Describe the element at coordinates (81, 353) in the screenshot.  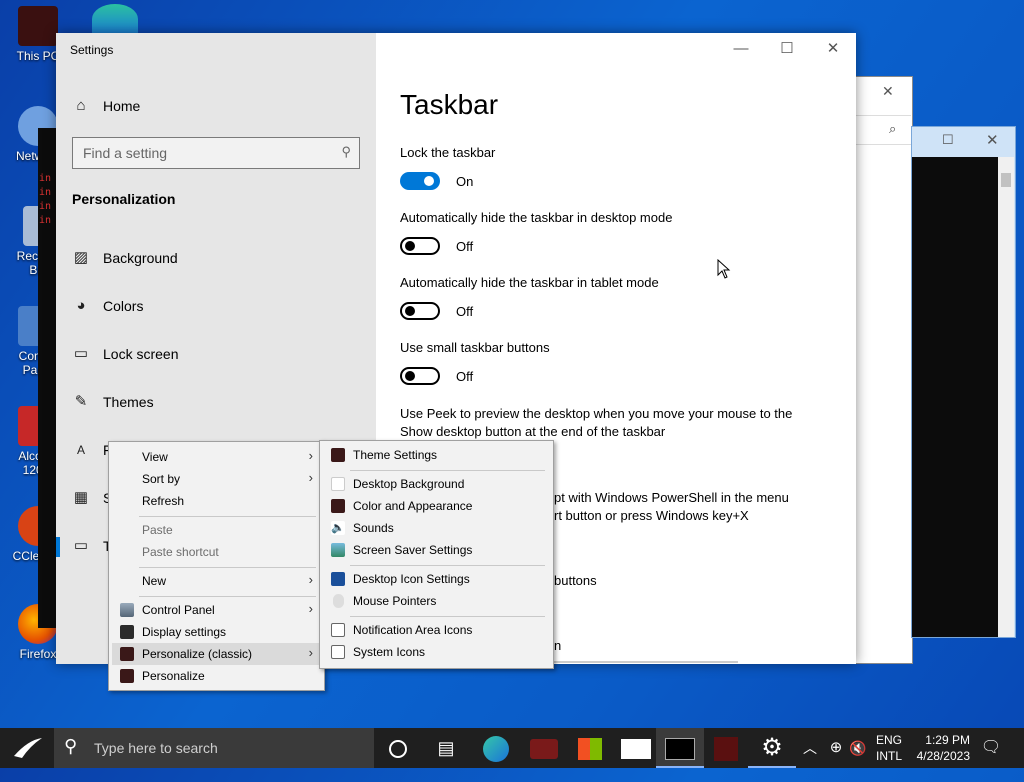
I see `lock-screen-icon: ▭` at that location.